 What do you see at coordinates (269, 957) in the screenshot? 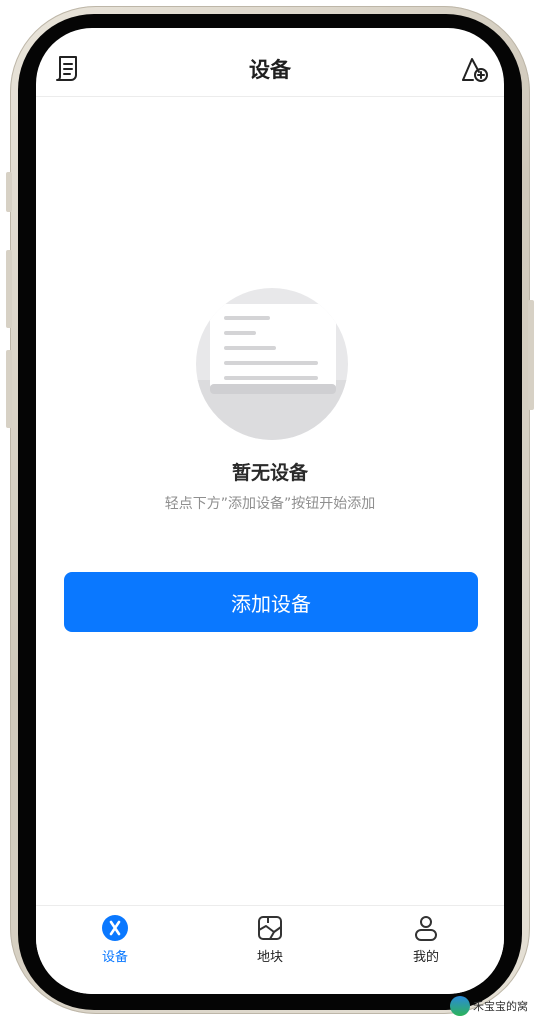
I see `tab-plots-label: 地块` at bounding box center [269, 957].